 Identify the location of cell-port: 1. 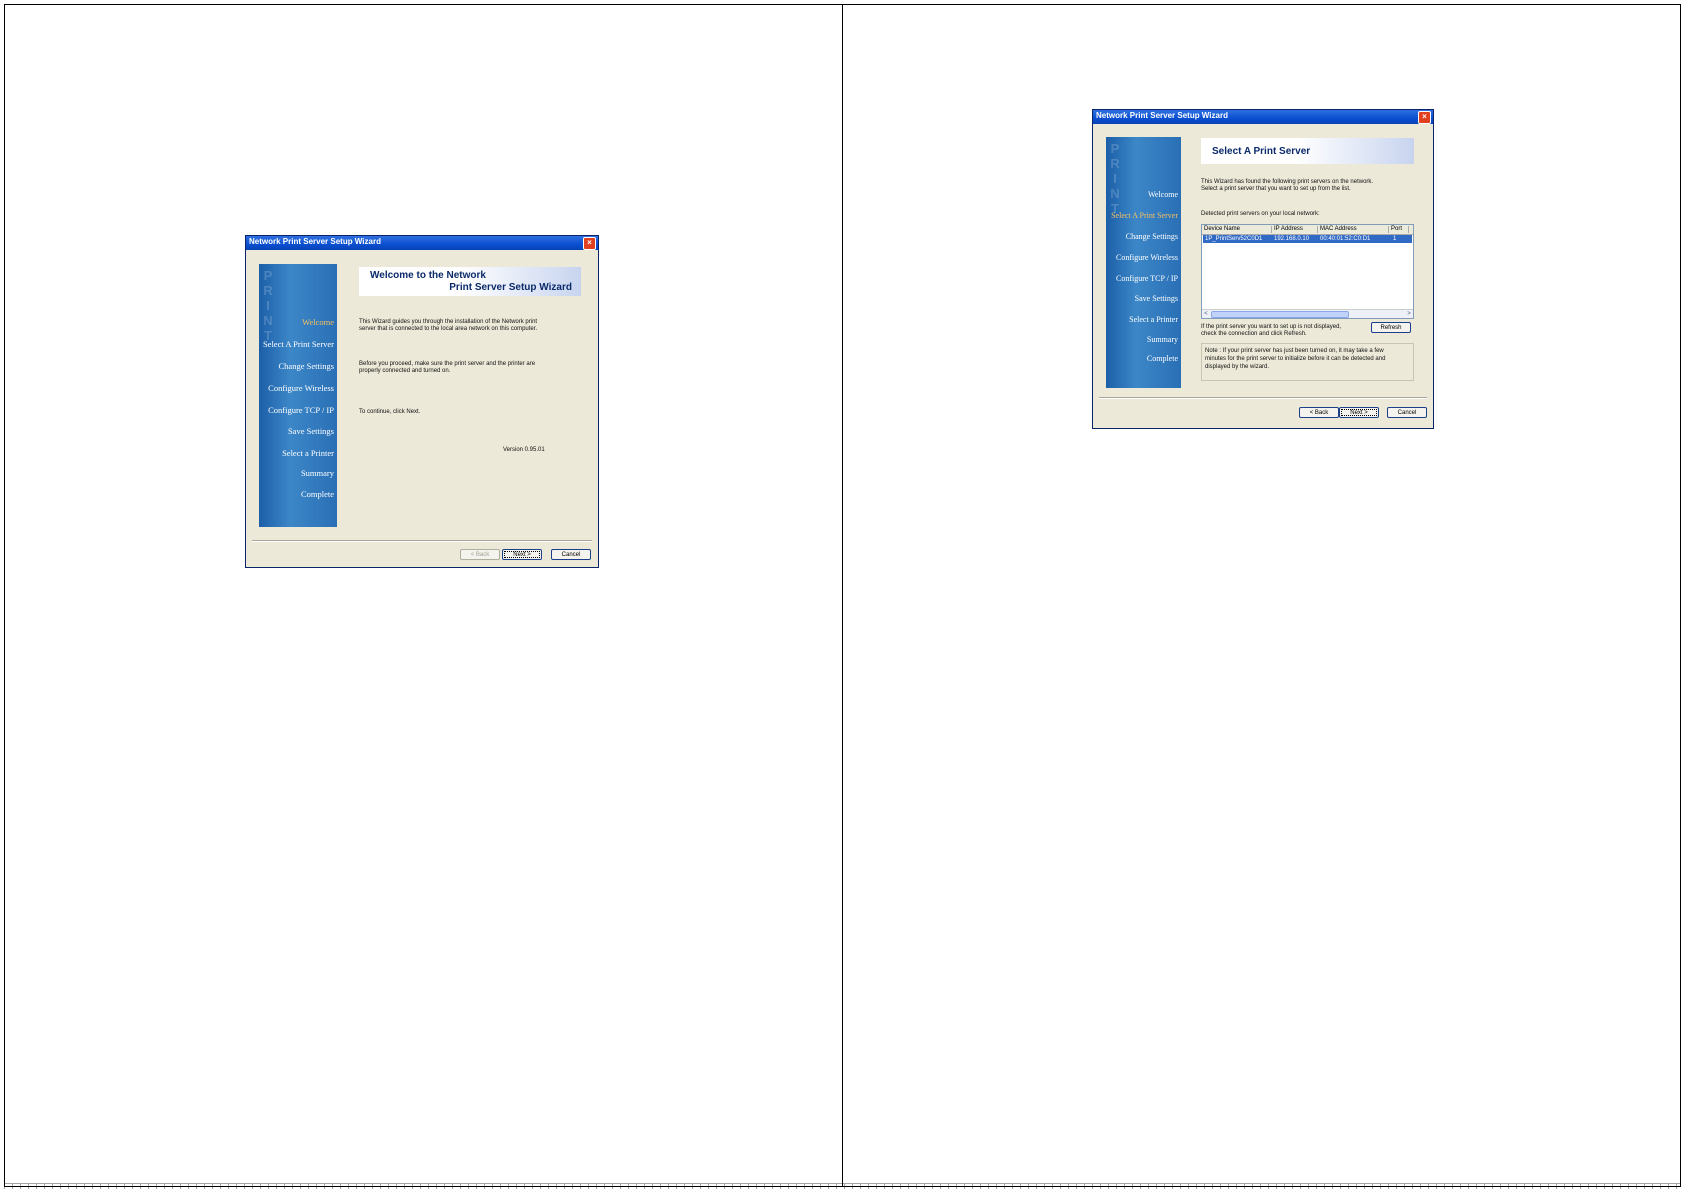
(1395, 239).